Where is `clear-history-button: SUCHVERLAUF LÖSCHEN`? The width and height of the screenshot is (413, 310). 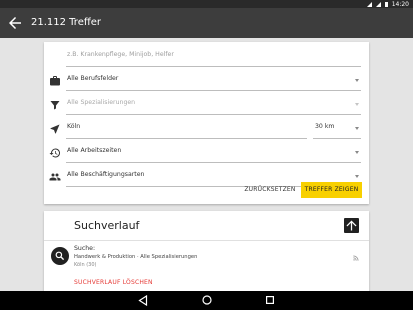 clear-history-button: SUCHVERLAUF LÖSCHEN is located at coordinates (113, 282).